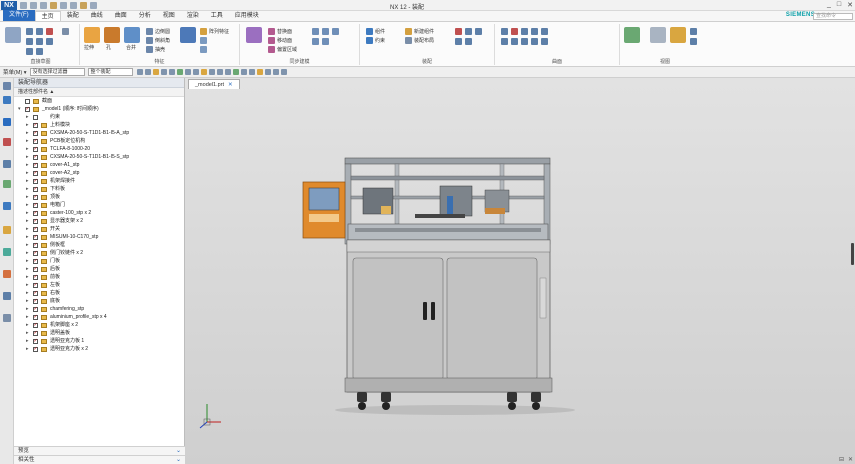 The width and height of the screenshot is (855, 464). Describe the element at coordinates (203, 40) in the screenshot. I see `trim-body-icon` at that location.